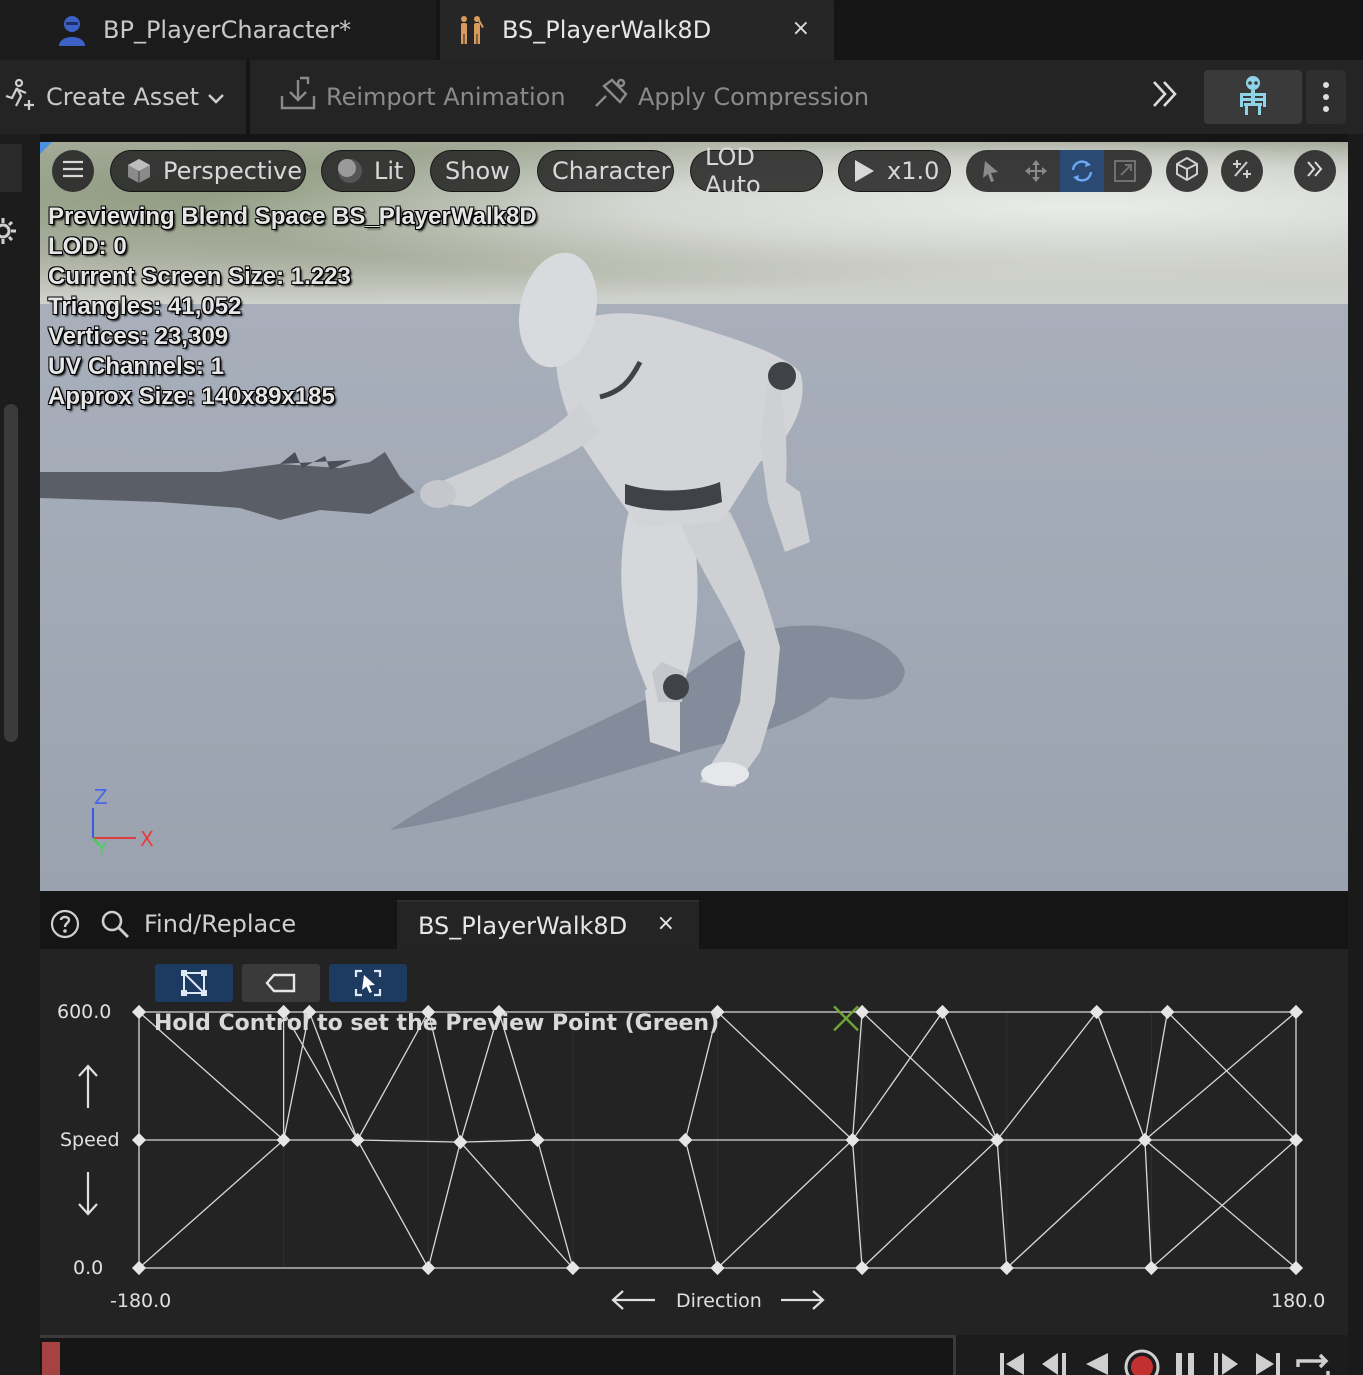 The image size is (1363, 1375). I want to click on local-space-icon, so click(1187, 171).